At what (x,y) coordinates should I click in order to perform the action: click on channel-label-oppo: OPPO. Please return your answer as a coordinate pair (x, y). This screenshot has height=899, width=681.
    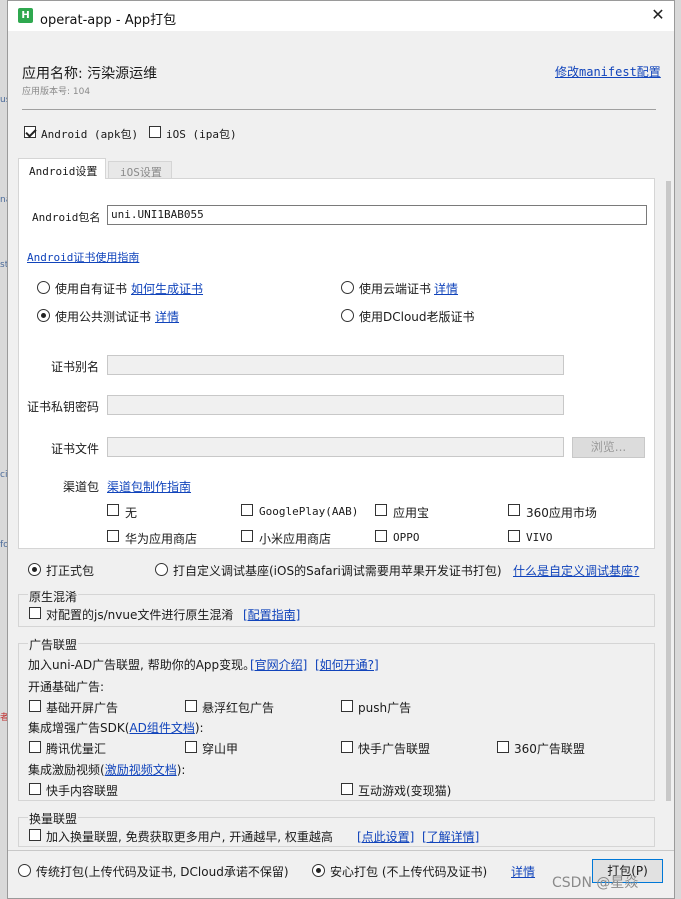
    Looking at the image, I should click on (406, 537).